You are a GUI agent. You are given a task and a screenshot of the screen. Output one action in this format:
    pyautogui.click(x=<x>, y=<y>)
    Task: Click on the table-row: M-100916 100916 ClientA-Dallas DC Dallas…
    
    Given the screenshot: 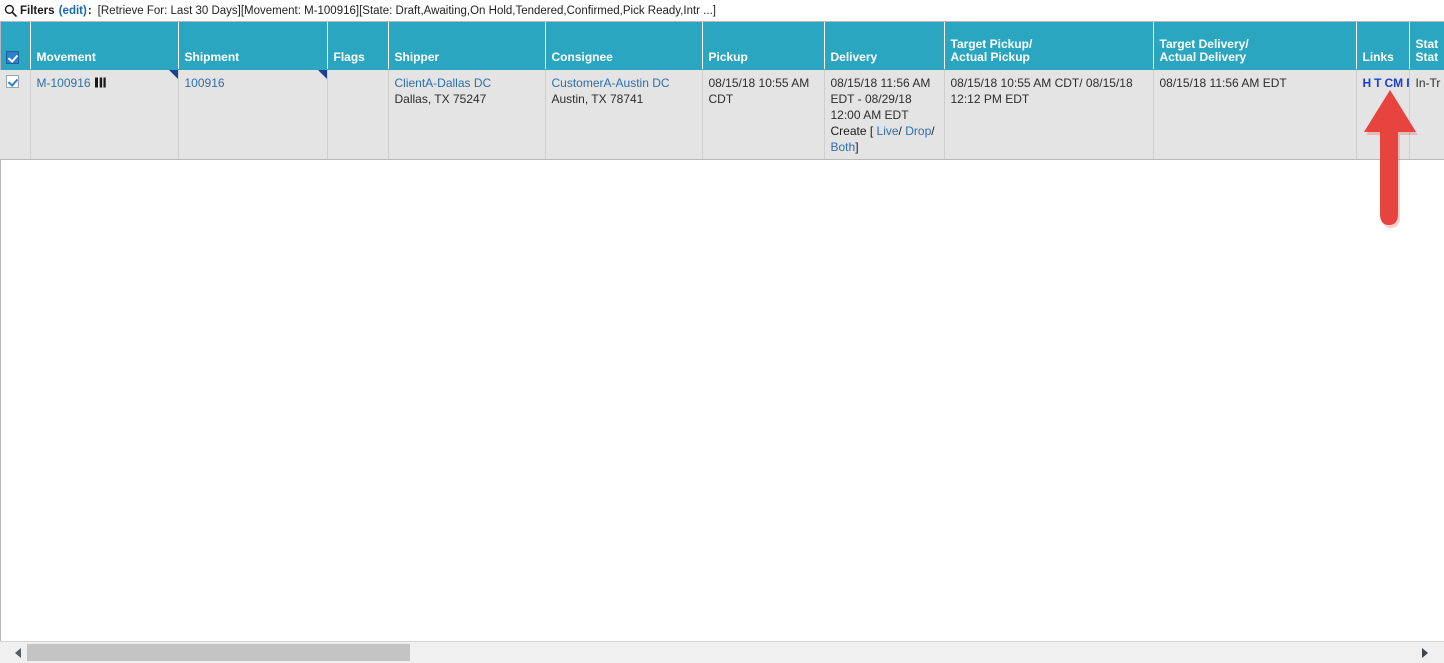 What is the action you would take?
    pyautogui.click(x=722, y=114)
    